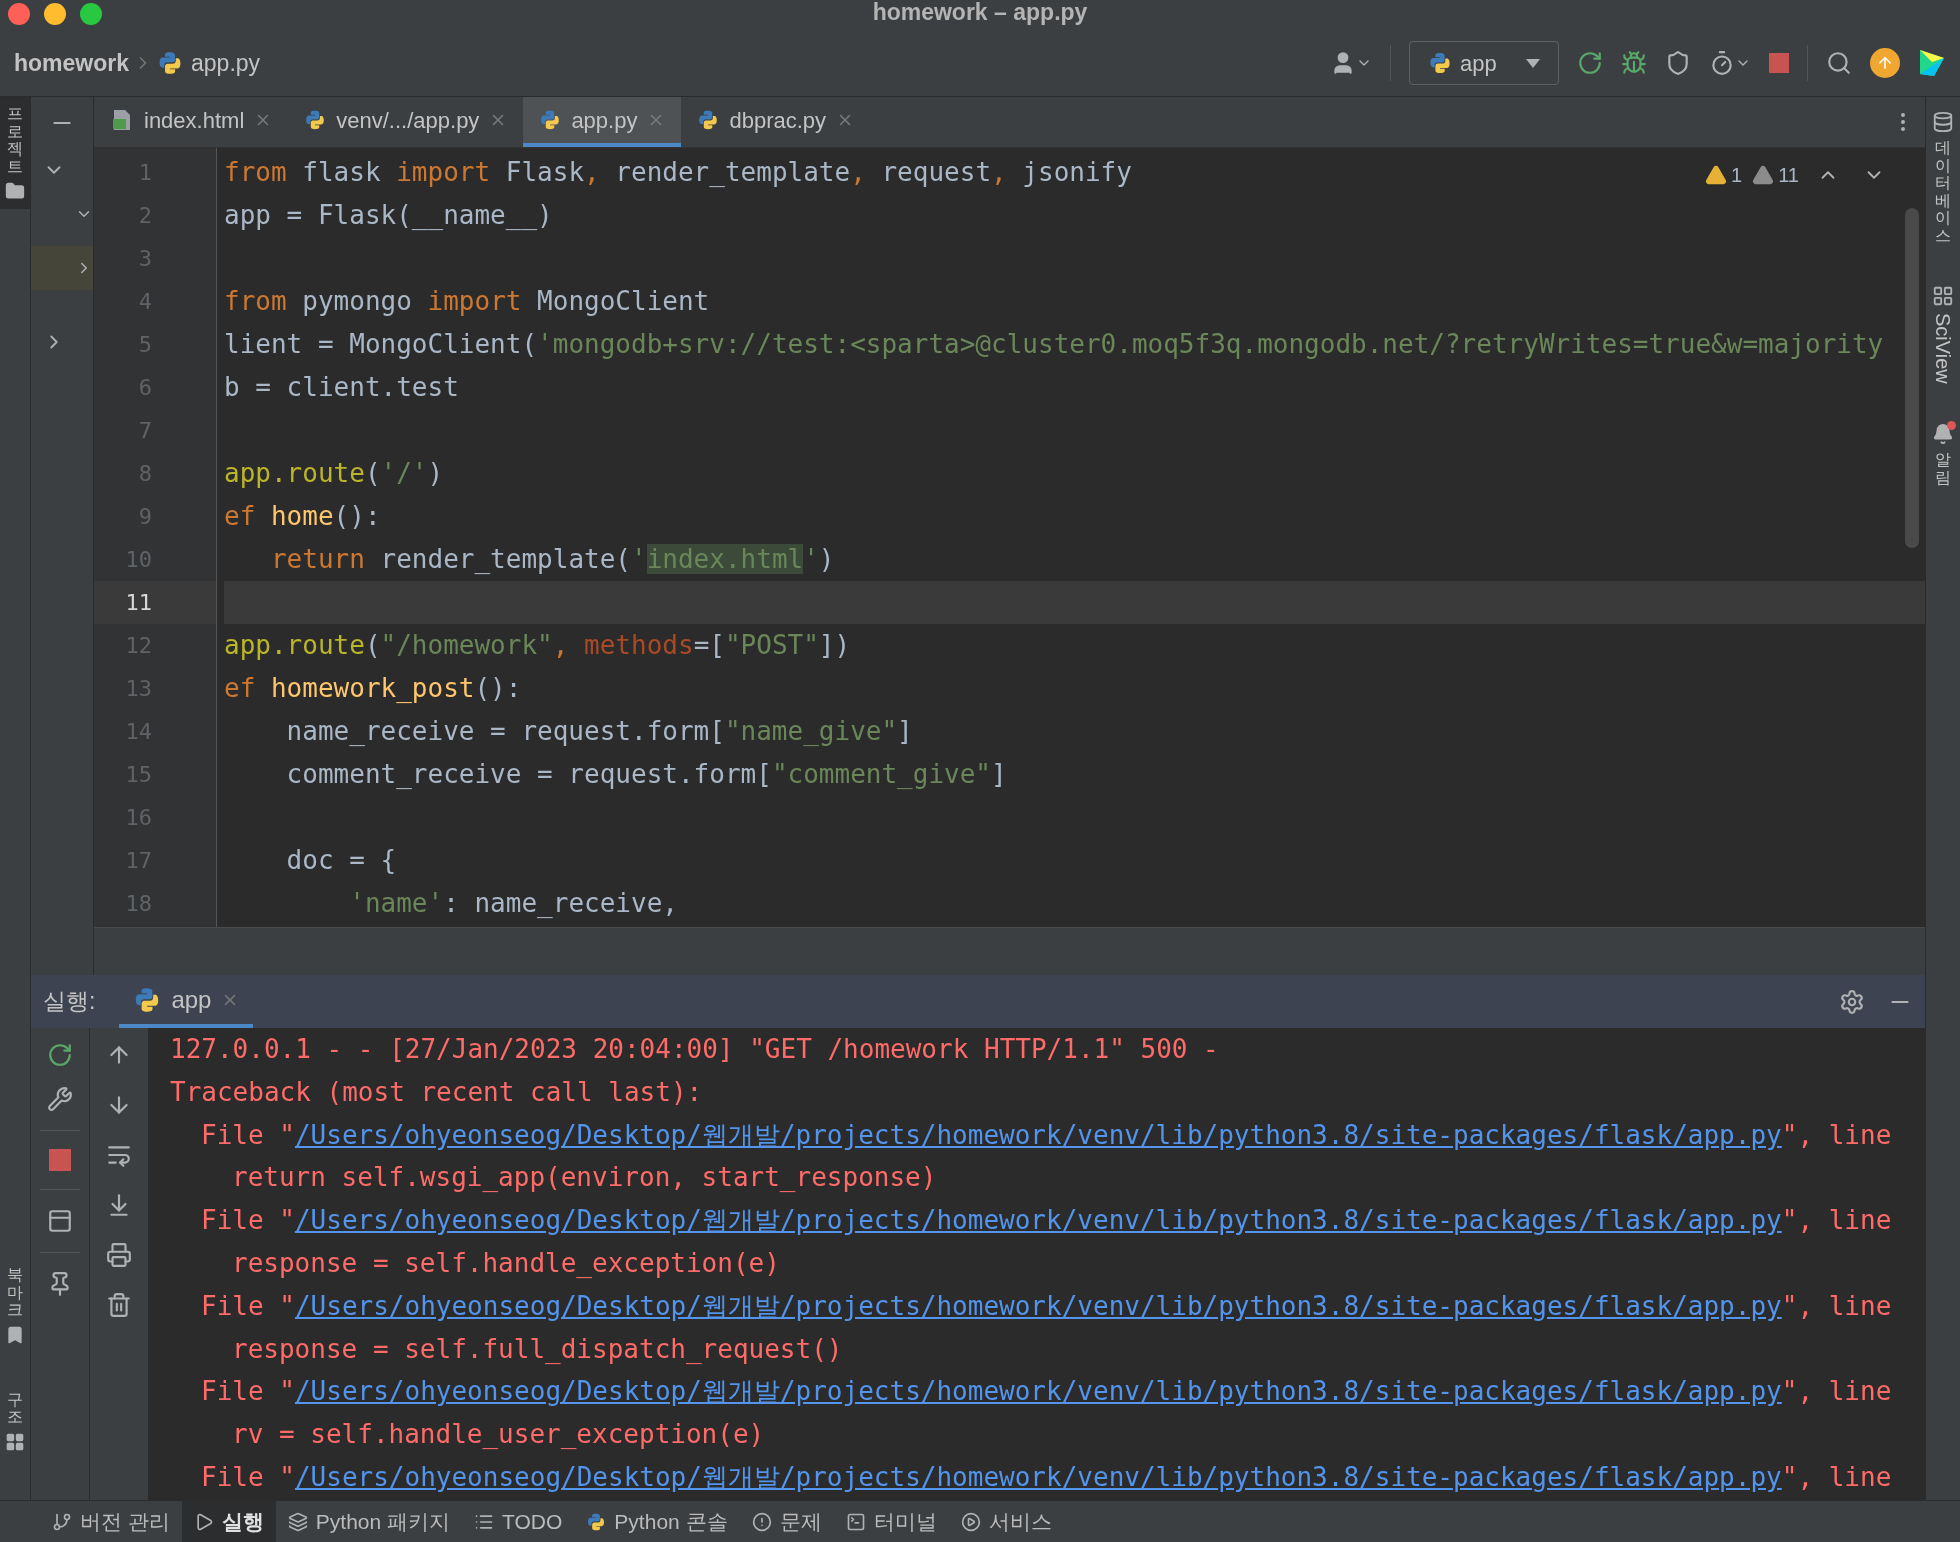 The height and width of the screenshot is (1542, 1960). What do you see at coordinates (19, 14) in the screenshot?
I see `close-window-button` at bounding box center [19, 14].